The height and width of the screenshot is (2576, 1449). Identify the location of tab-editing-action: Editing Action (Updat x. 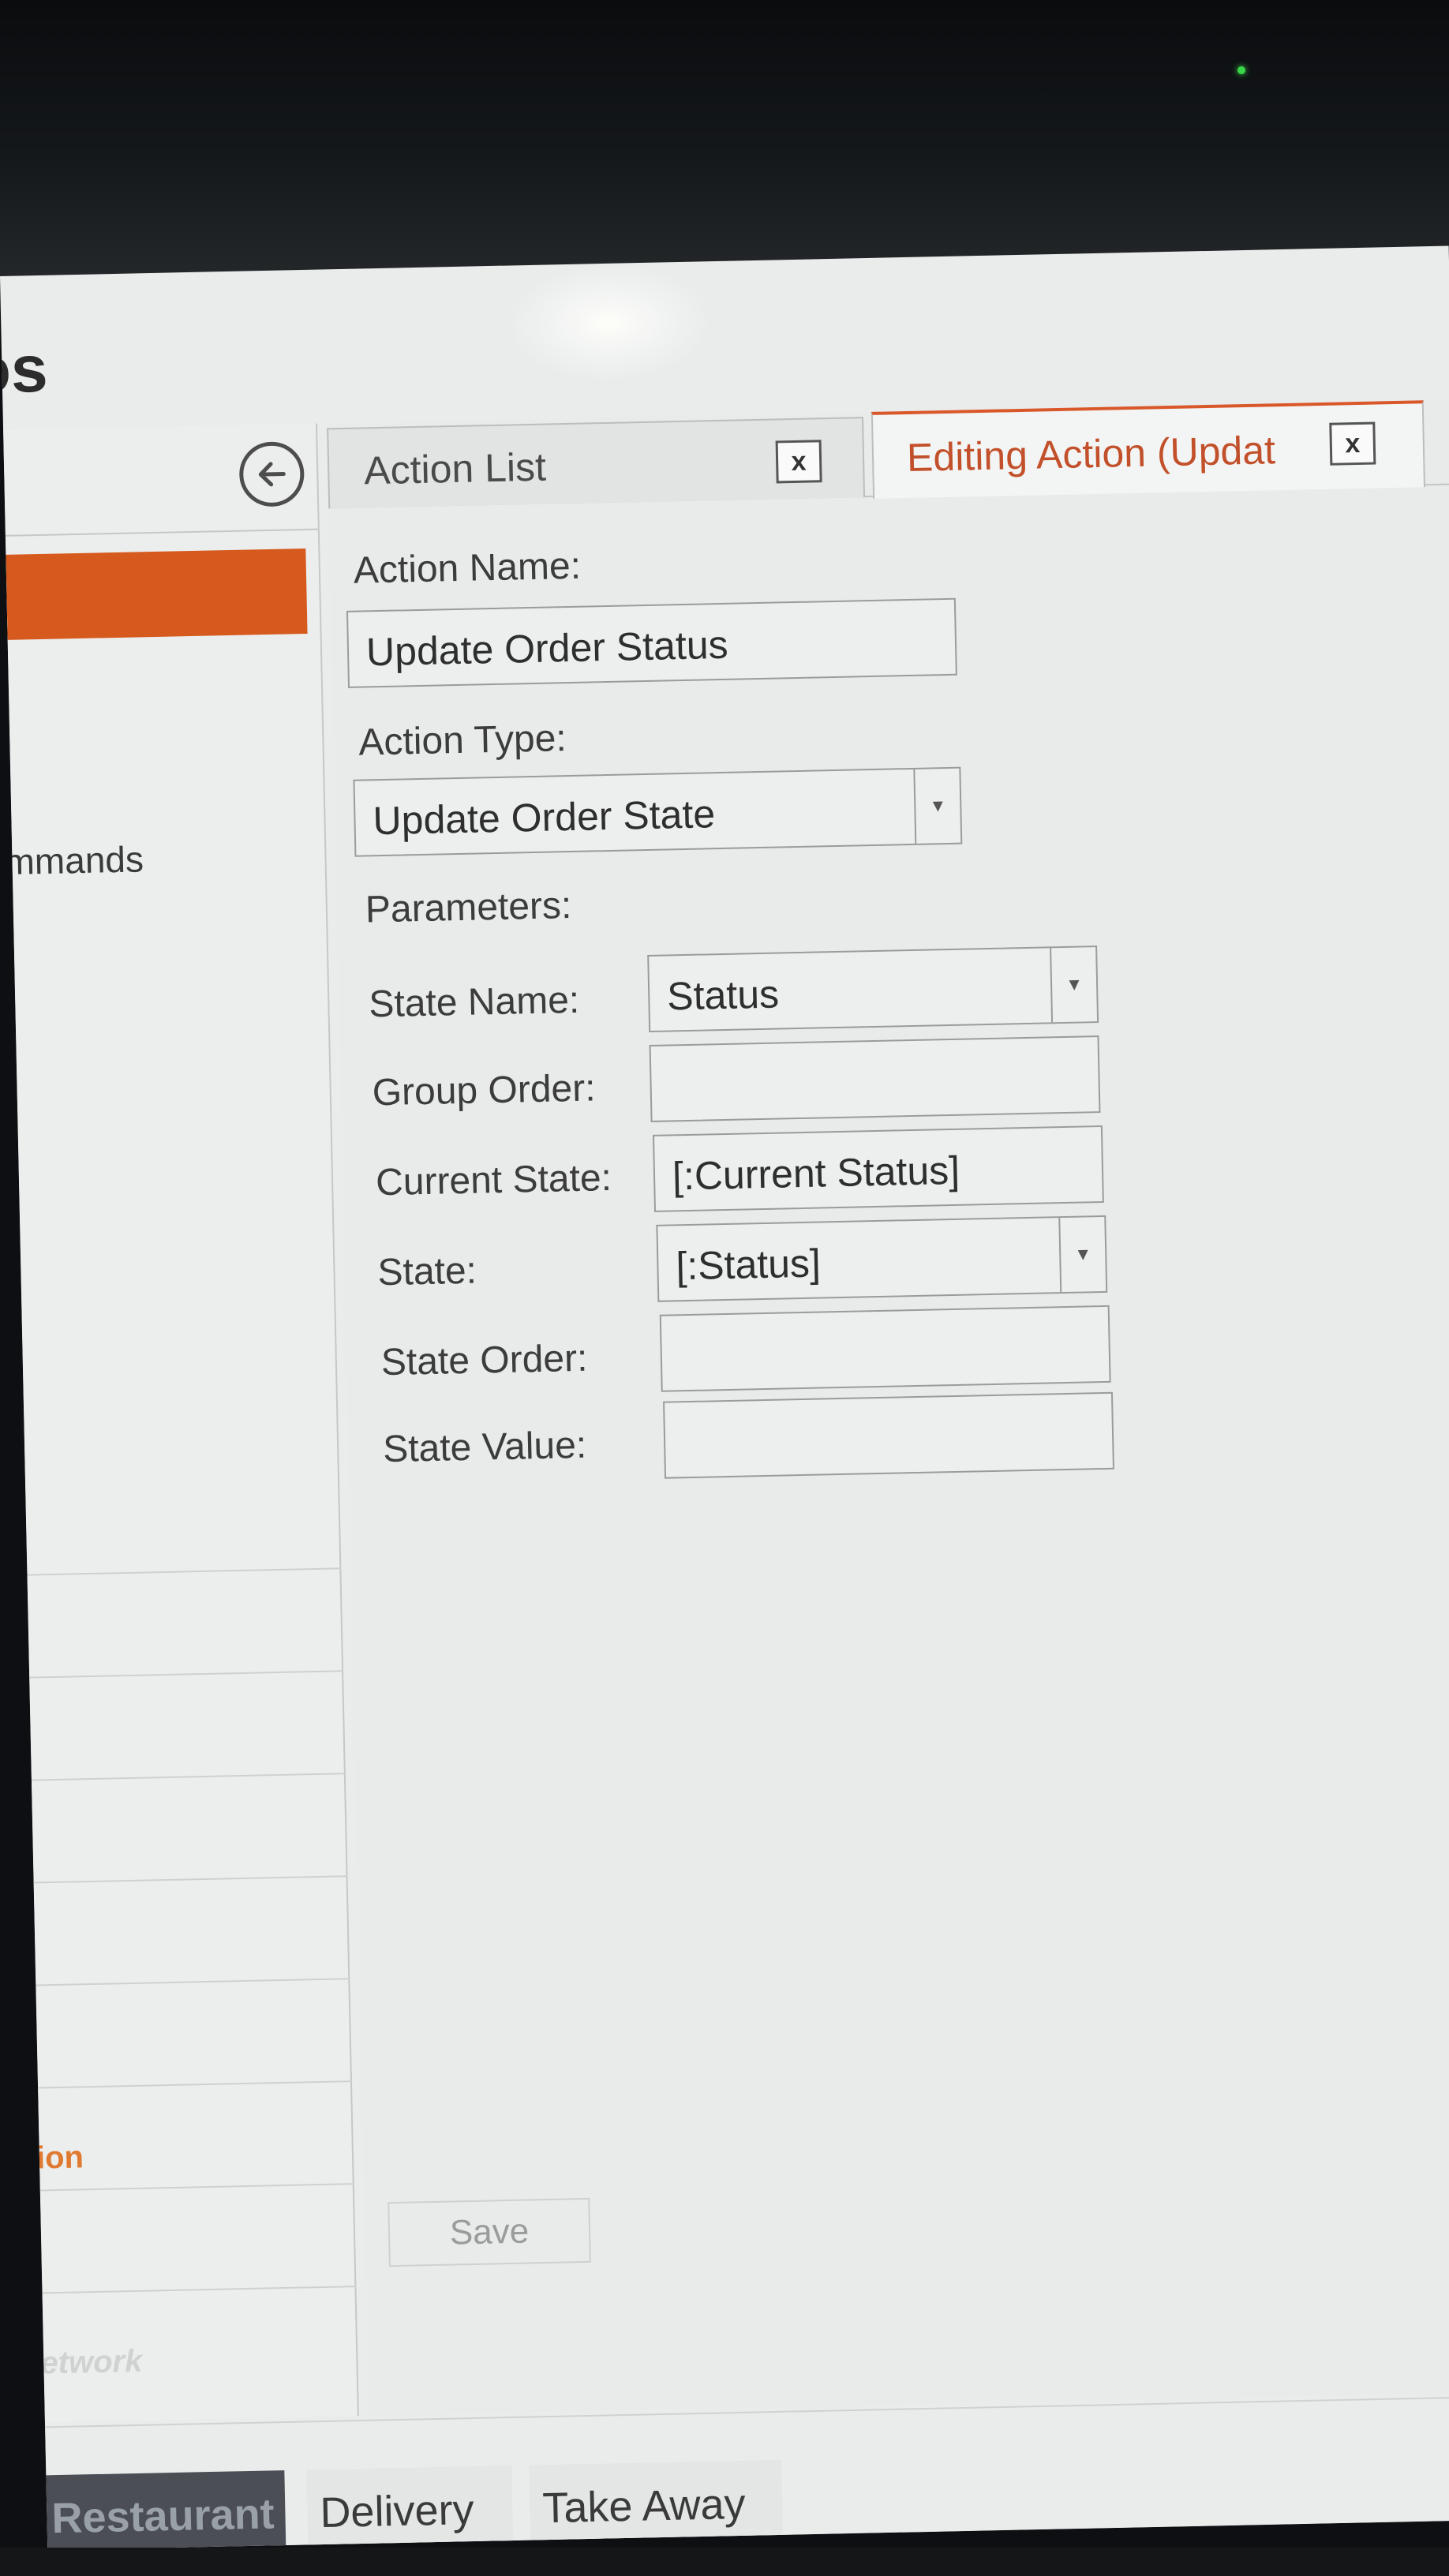
(1148, 449).